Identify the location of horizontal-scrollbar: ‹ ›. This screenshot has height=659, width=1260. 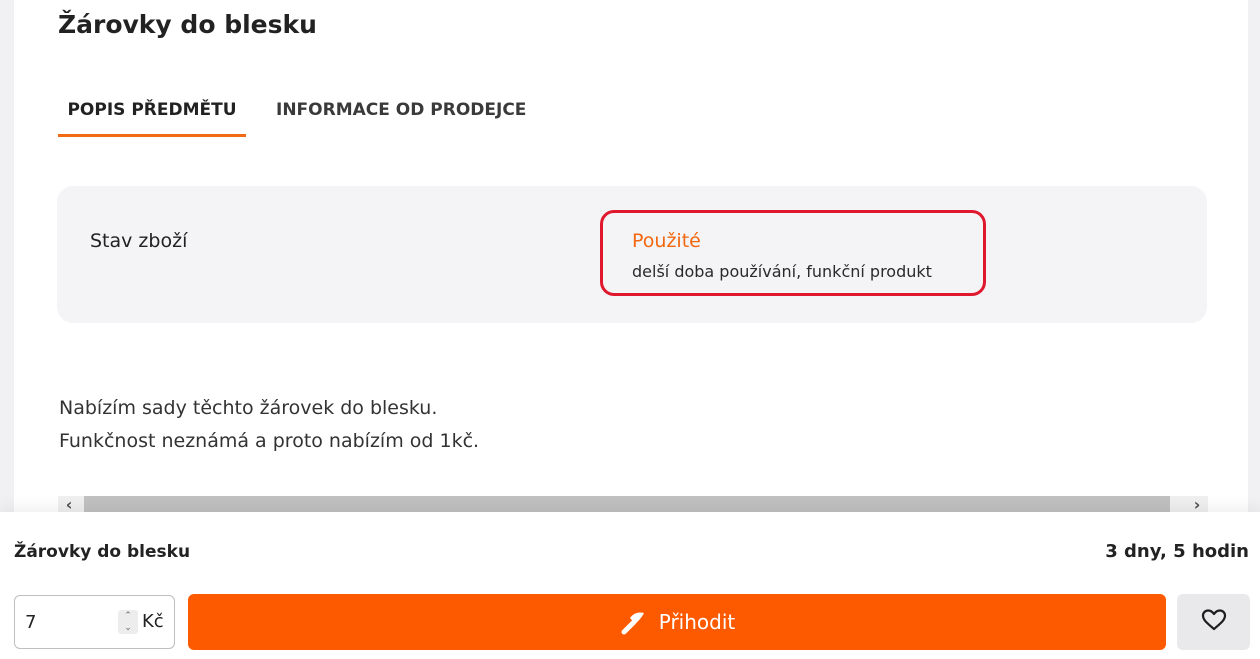
(633, 505).